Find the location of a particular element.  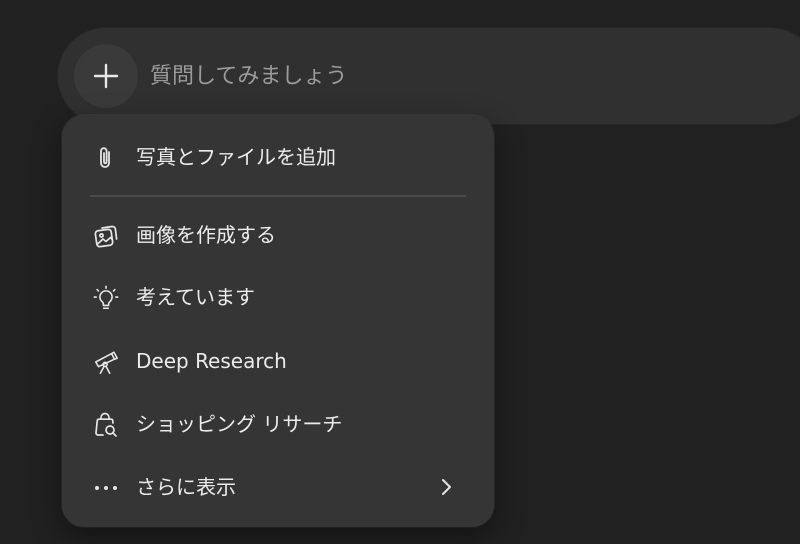

more-horizontal-icon is located at coordinates (106, 488).